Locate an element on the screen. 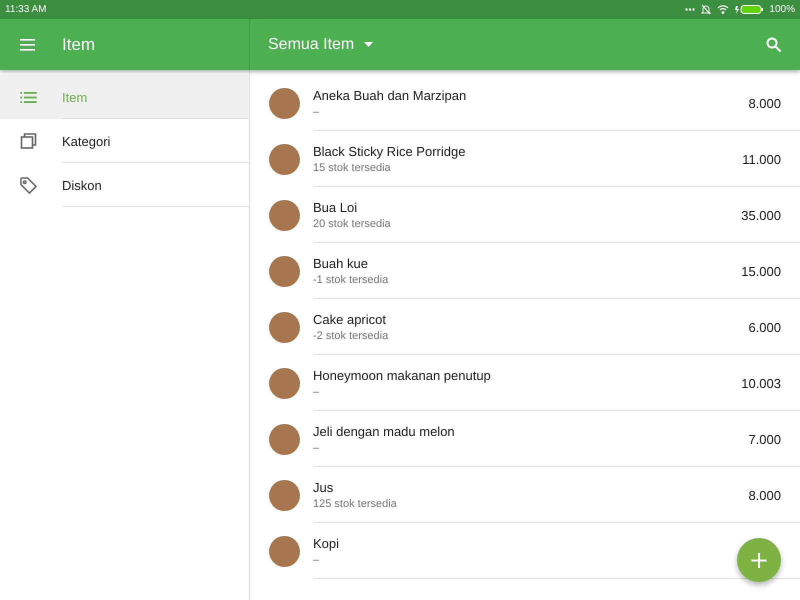  app-title: Item is located at coordinates (79, 44).